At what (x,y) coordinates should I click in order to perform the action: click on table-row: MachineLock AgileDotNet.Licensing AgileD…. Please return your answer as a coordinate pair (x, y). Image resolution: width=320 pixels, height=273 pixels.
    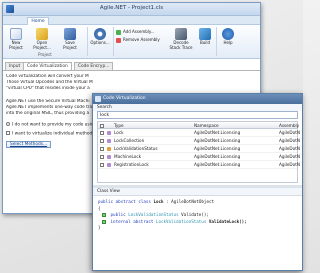
    Looking at the image, I should click on (199, 157).